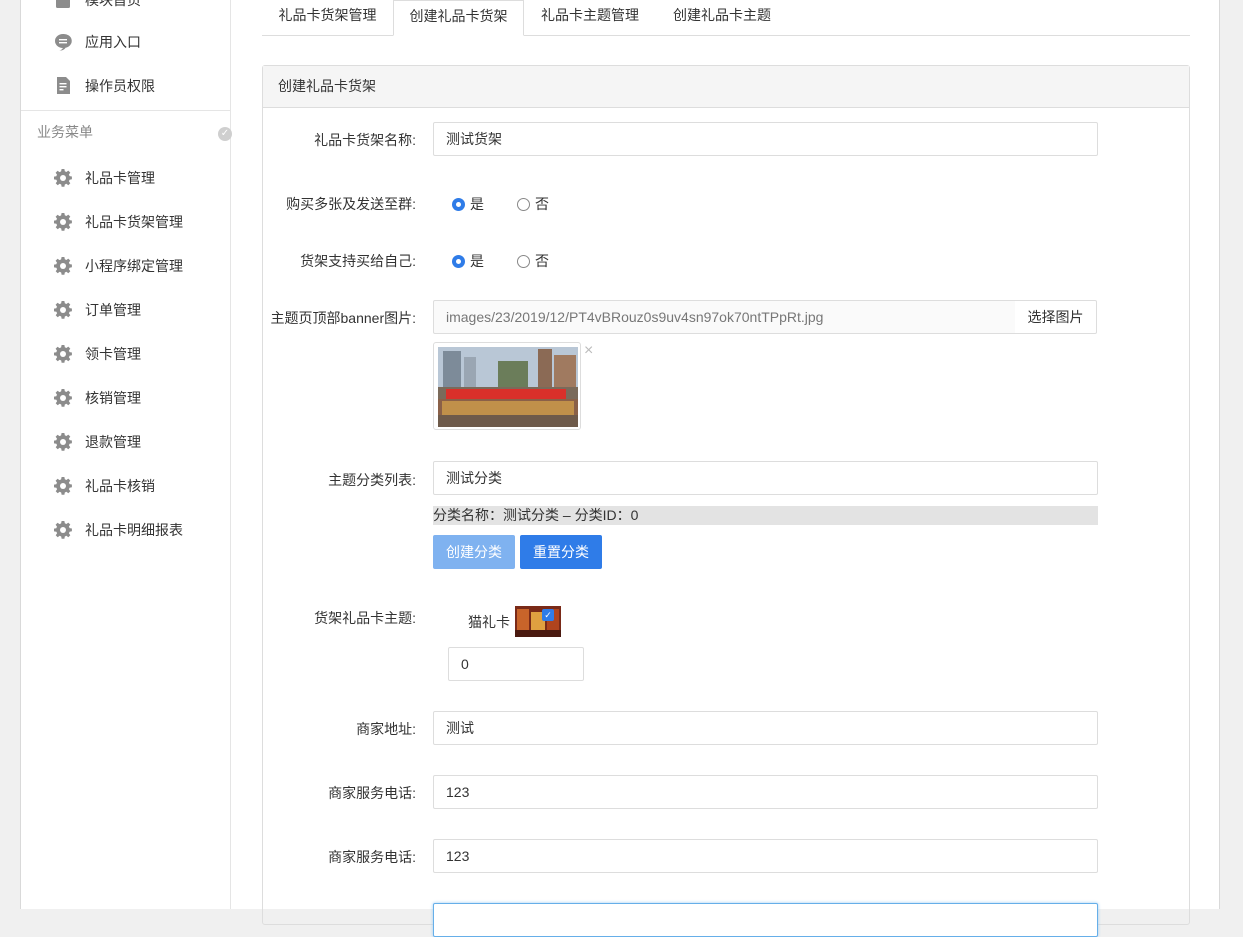 This screenshot has width=1243, height=937. I want to click on sidebar-item-label: 领卡管理, so click(113, 354).